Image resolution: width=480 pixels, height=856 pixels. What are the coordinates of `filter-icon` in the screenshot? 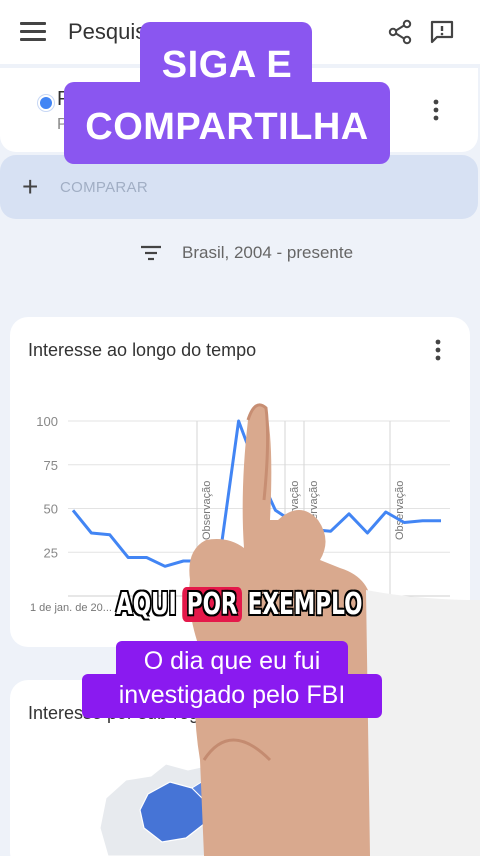 It's located at (151, 253).